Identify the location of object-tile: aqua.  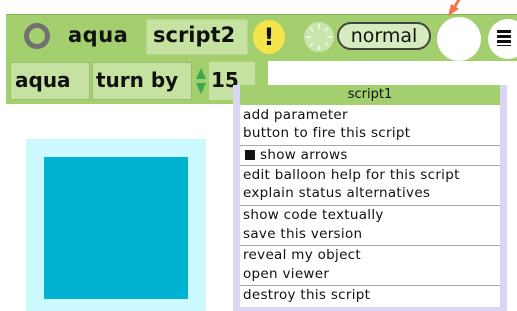
(50, 81).